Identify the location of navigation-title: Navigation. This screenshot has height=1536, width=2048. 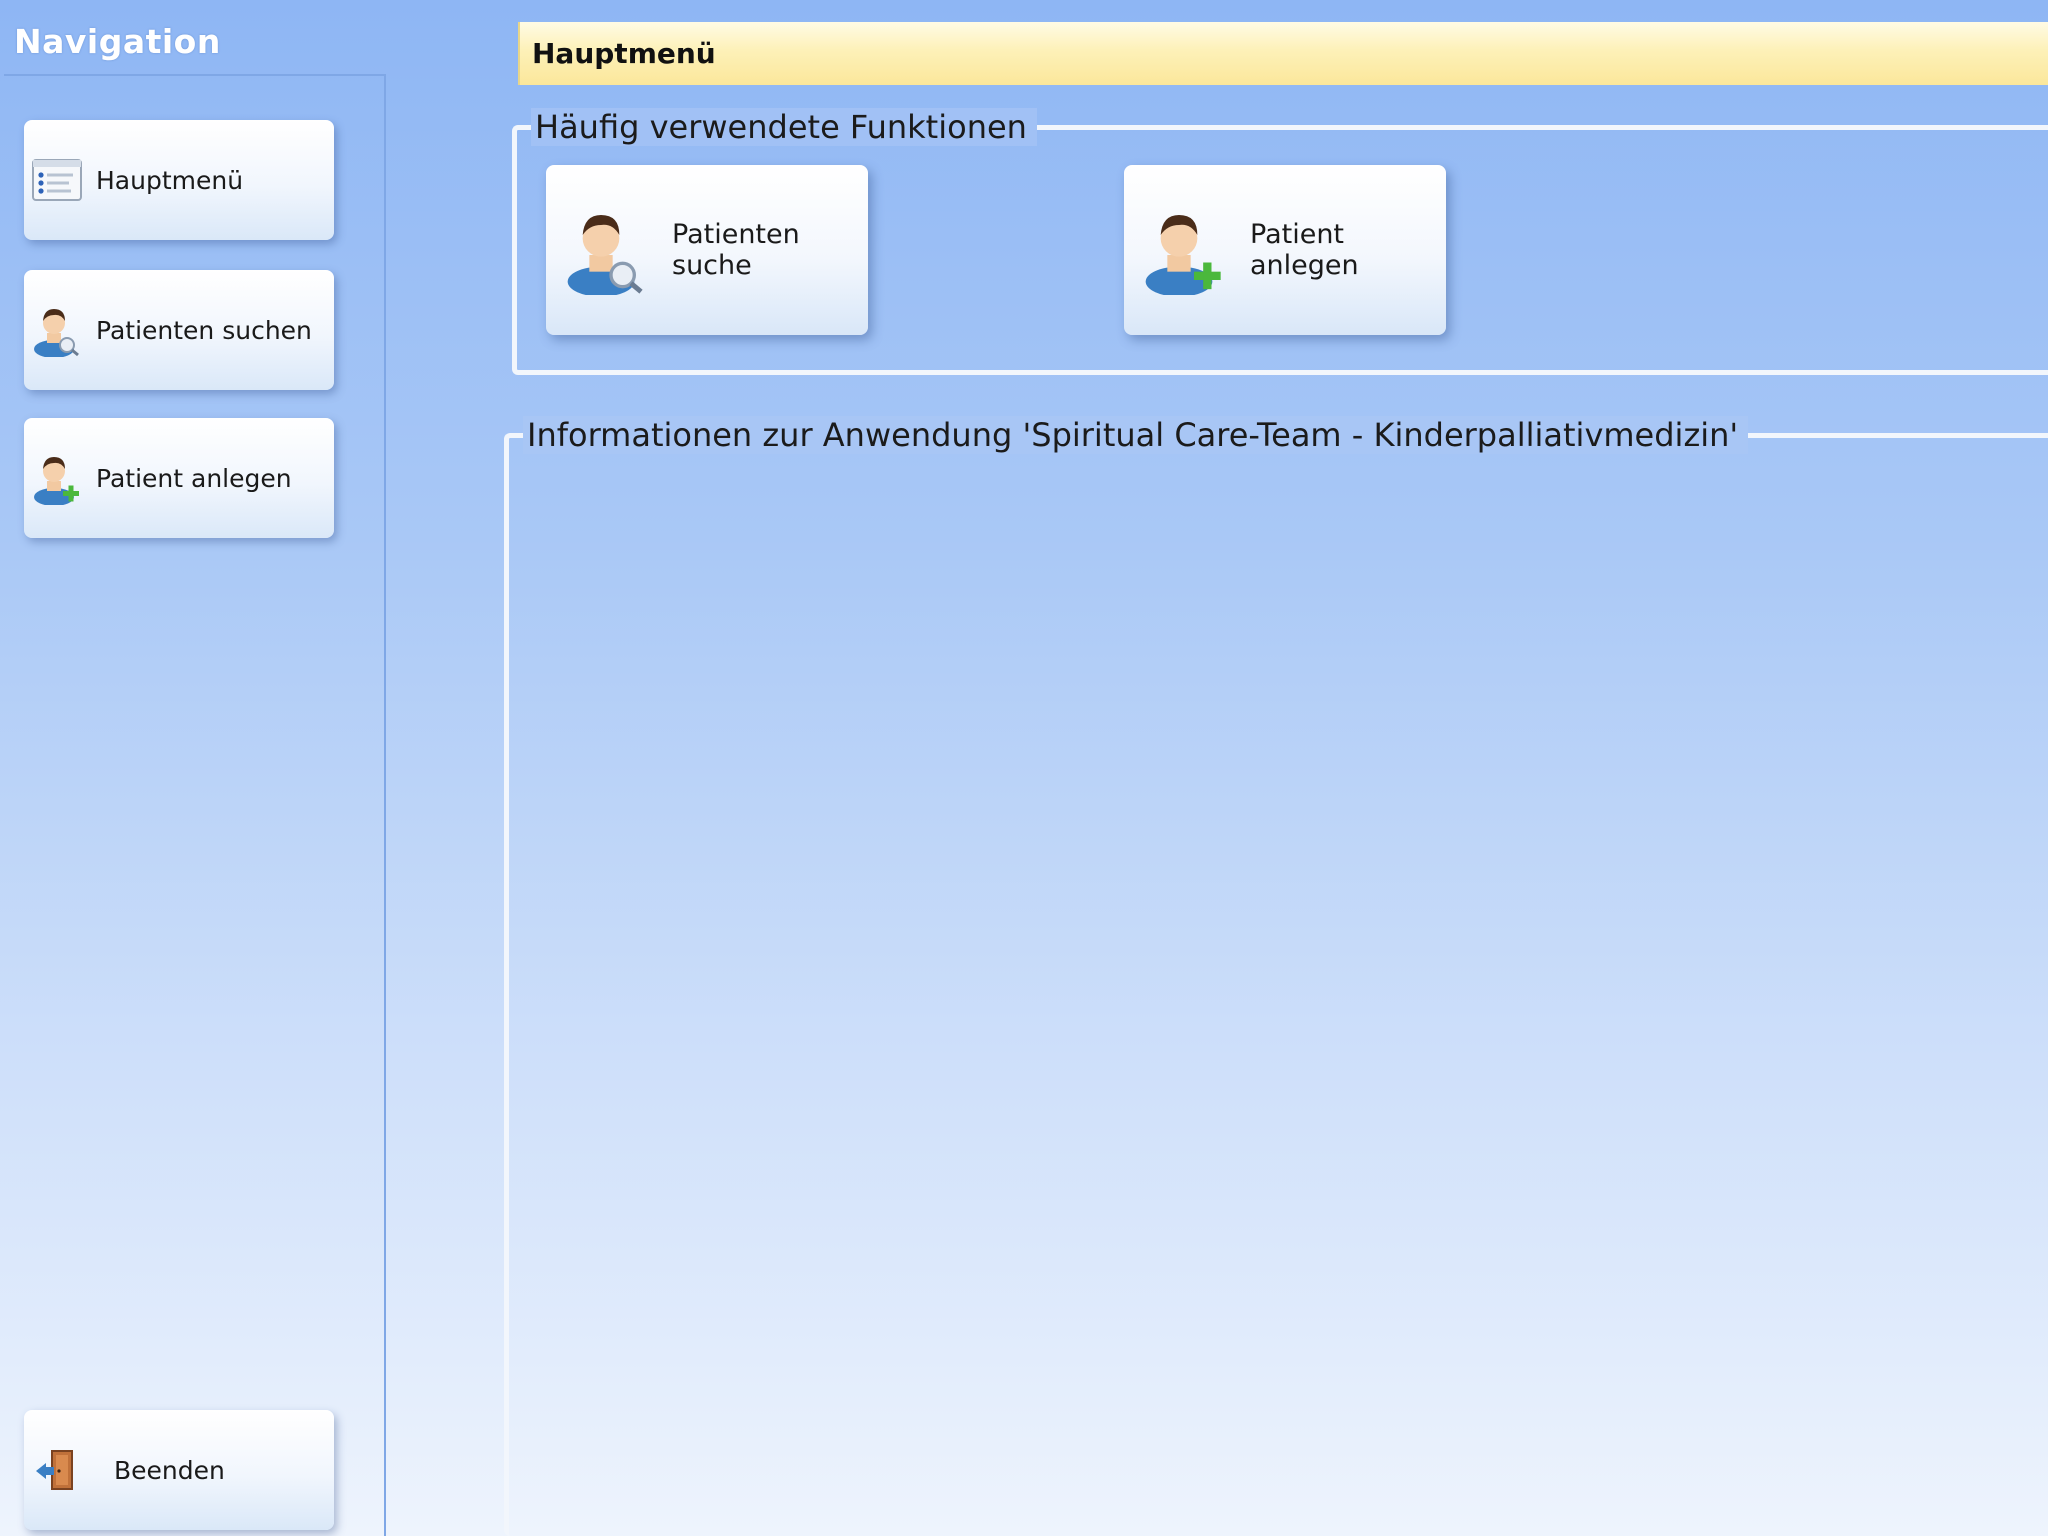
(117, 41).